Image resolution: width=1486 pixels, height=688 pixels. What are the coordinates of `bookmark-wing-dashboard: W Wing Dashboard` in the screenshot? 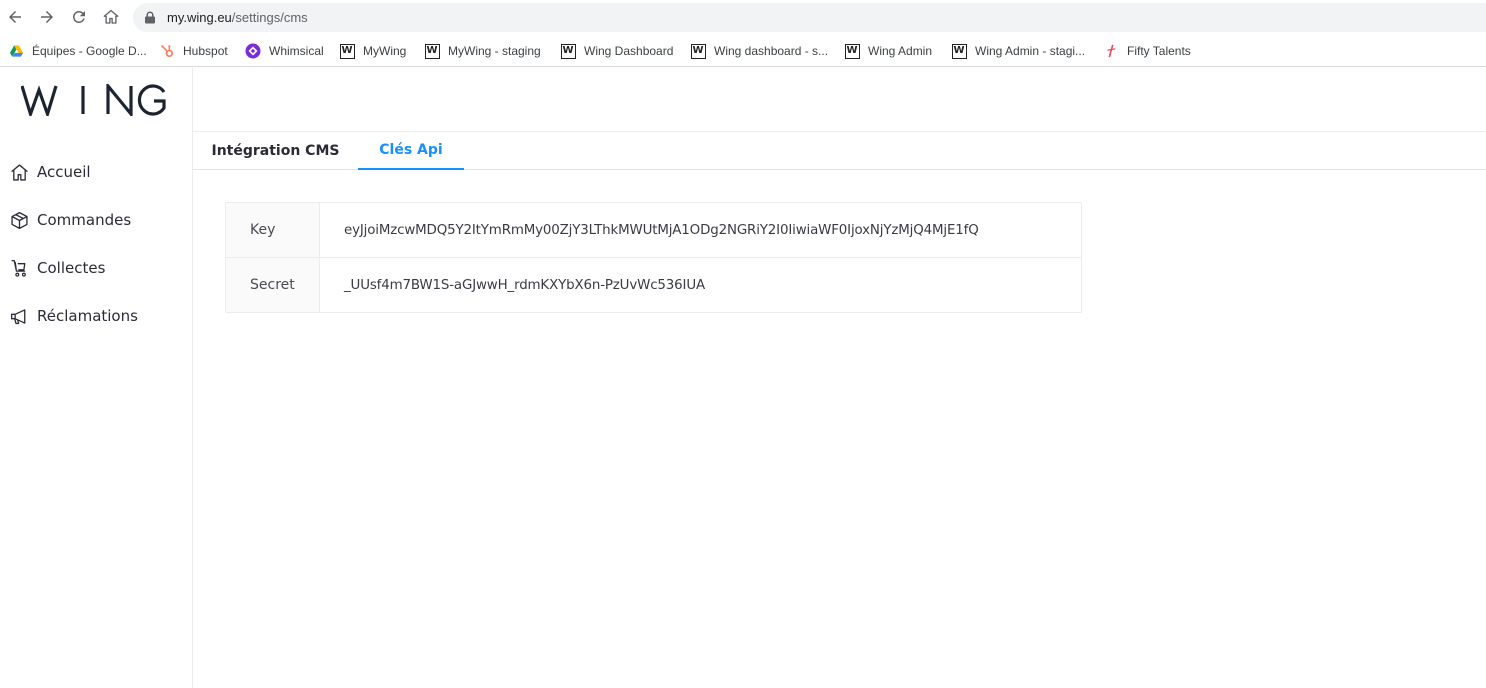 It's located at (616, 51).